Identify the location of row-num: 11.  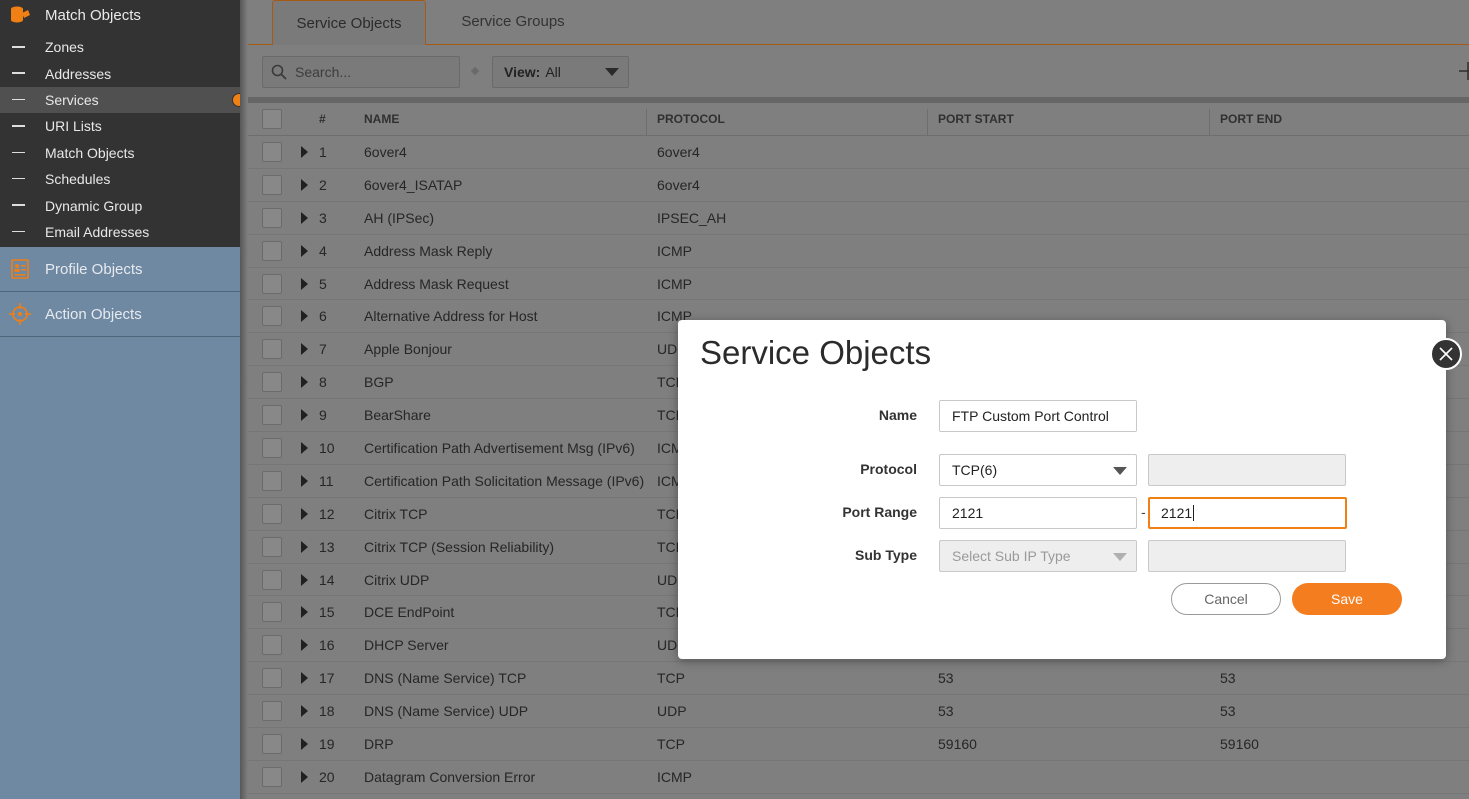
(326, 480).